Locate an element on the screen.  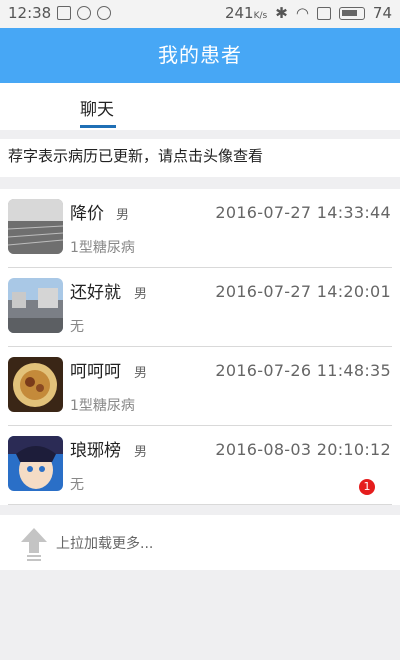
clock-icon is located at coordinates (104, 13).